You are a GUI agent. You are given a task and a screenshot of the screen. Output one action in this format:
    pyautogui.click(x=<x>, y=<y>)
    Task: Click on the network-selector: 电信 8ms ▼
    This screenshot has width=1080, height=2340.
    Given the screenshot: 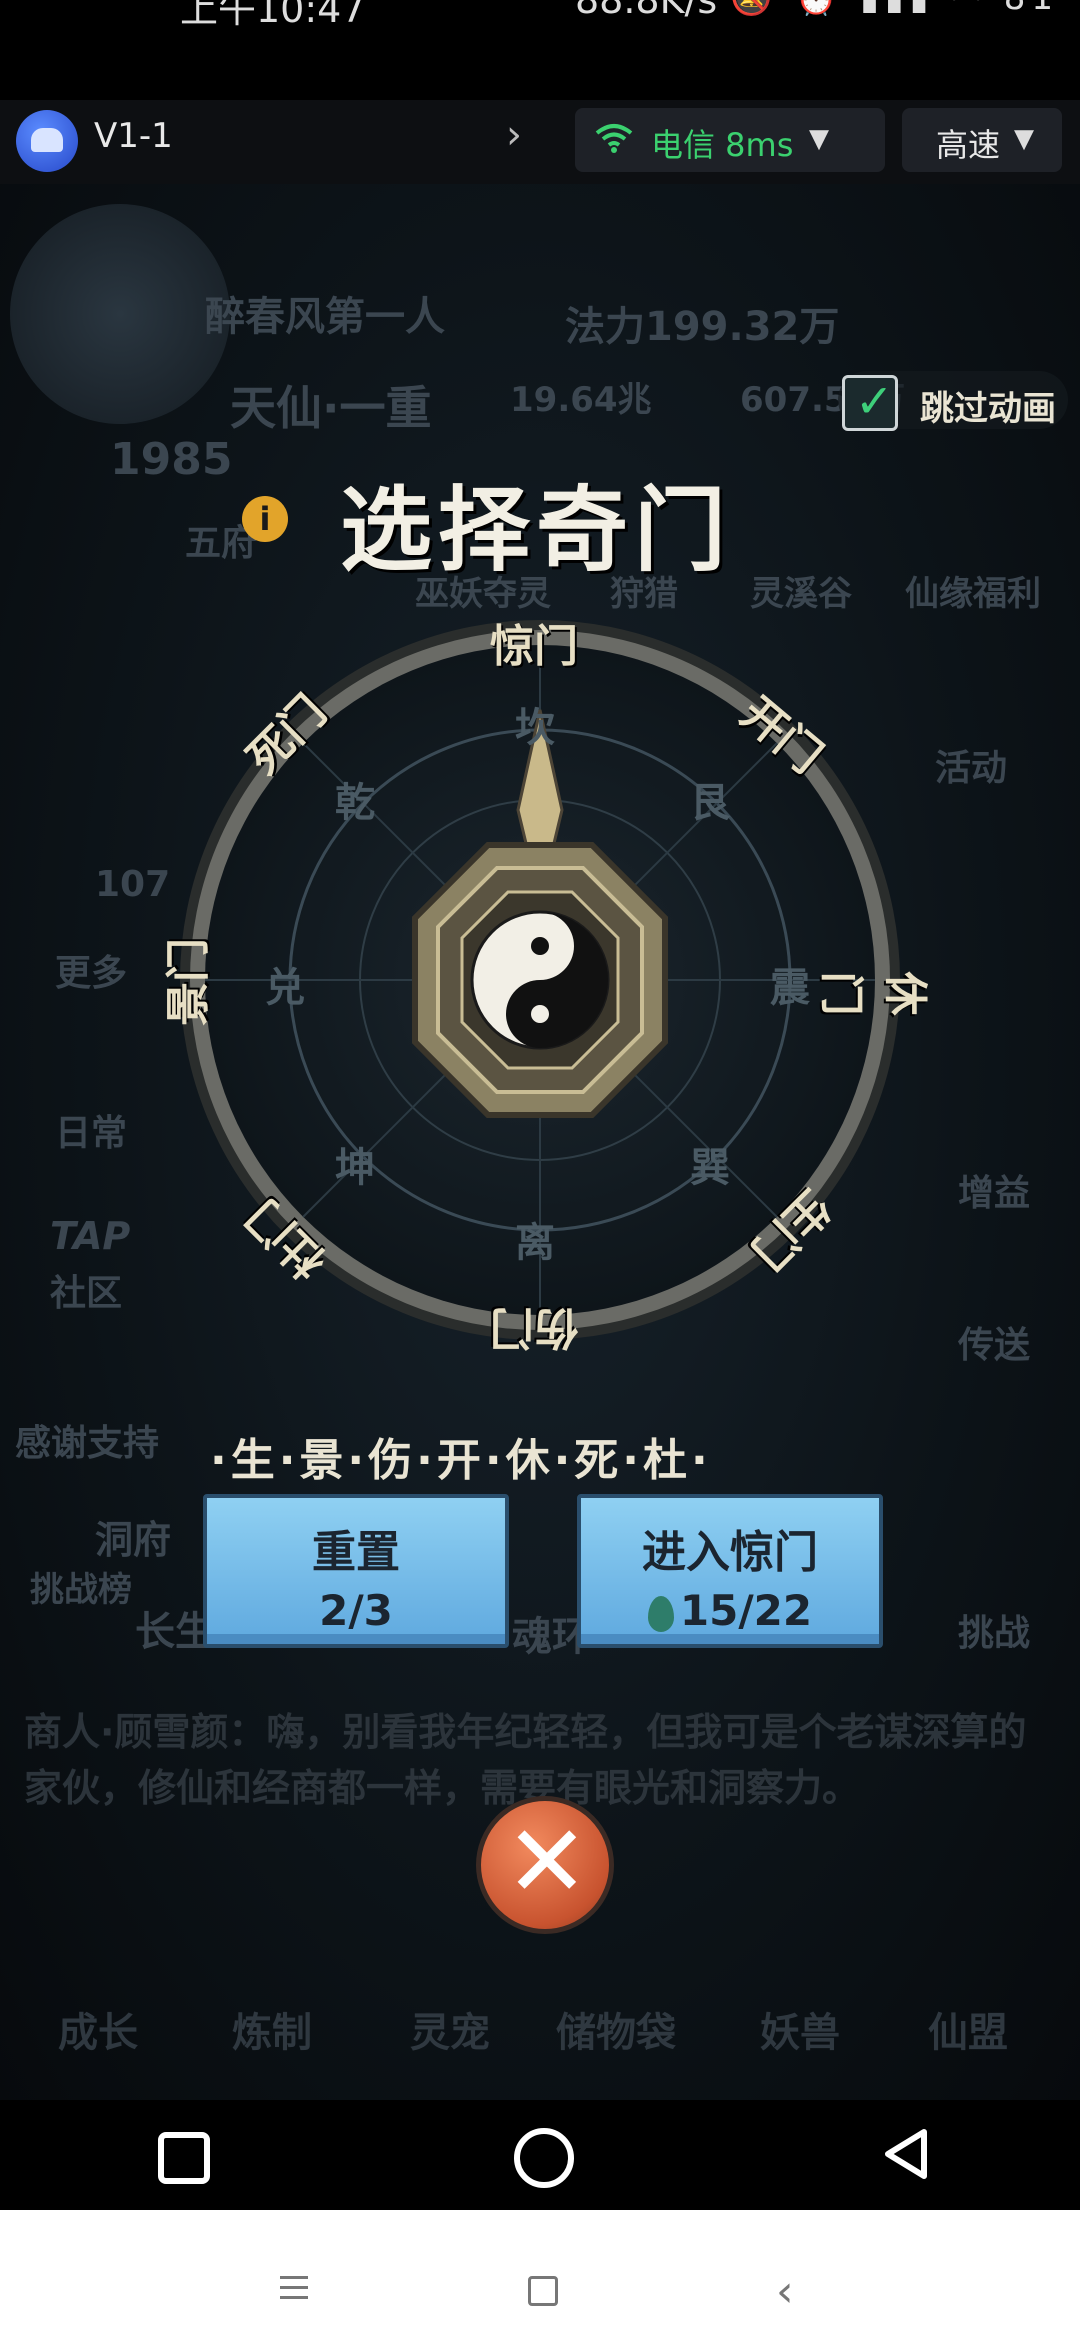 What is the action you would take?
    pyautogui.click(x=730, y=140)
    